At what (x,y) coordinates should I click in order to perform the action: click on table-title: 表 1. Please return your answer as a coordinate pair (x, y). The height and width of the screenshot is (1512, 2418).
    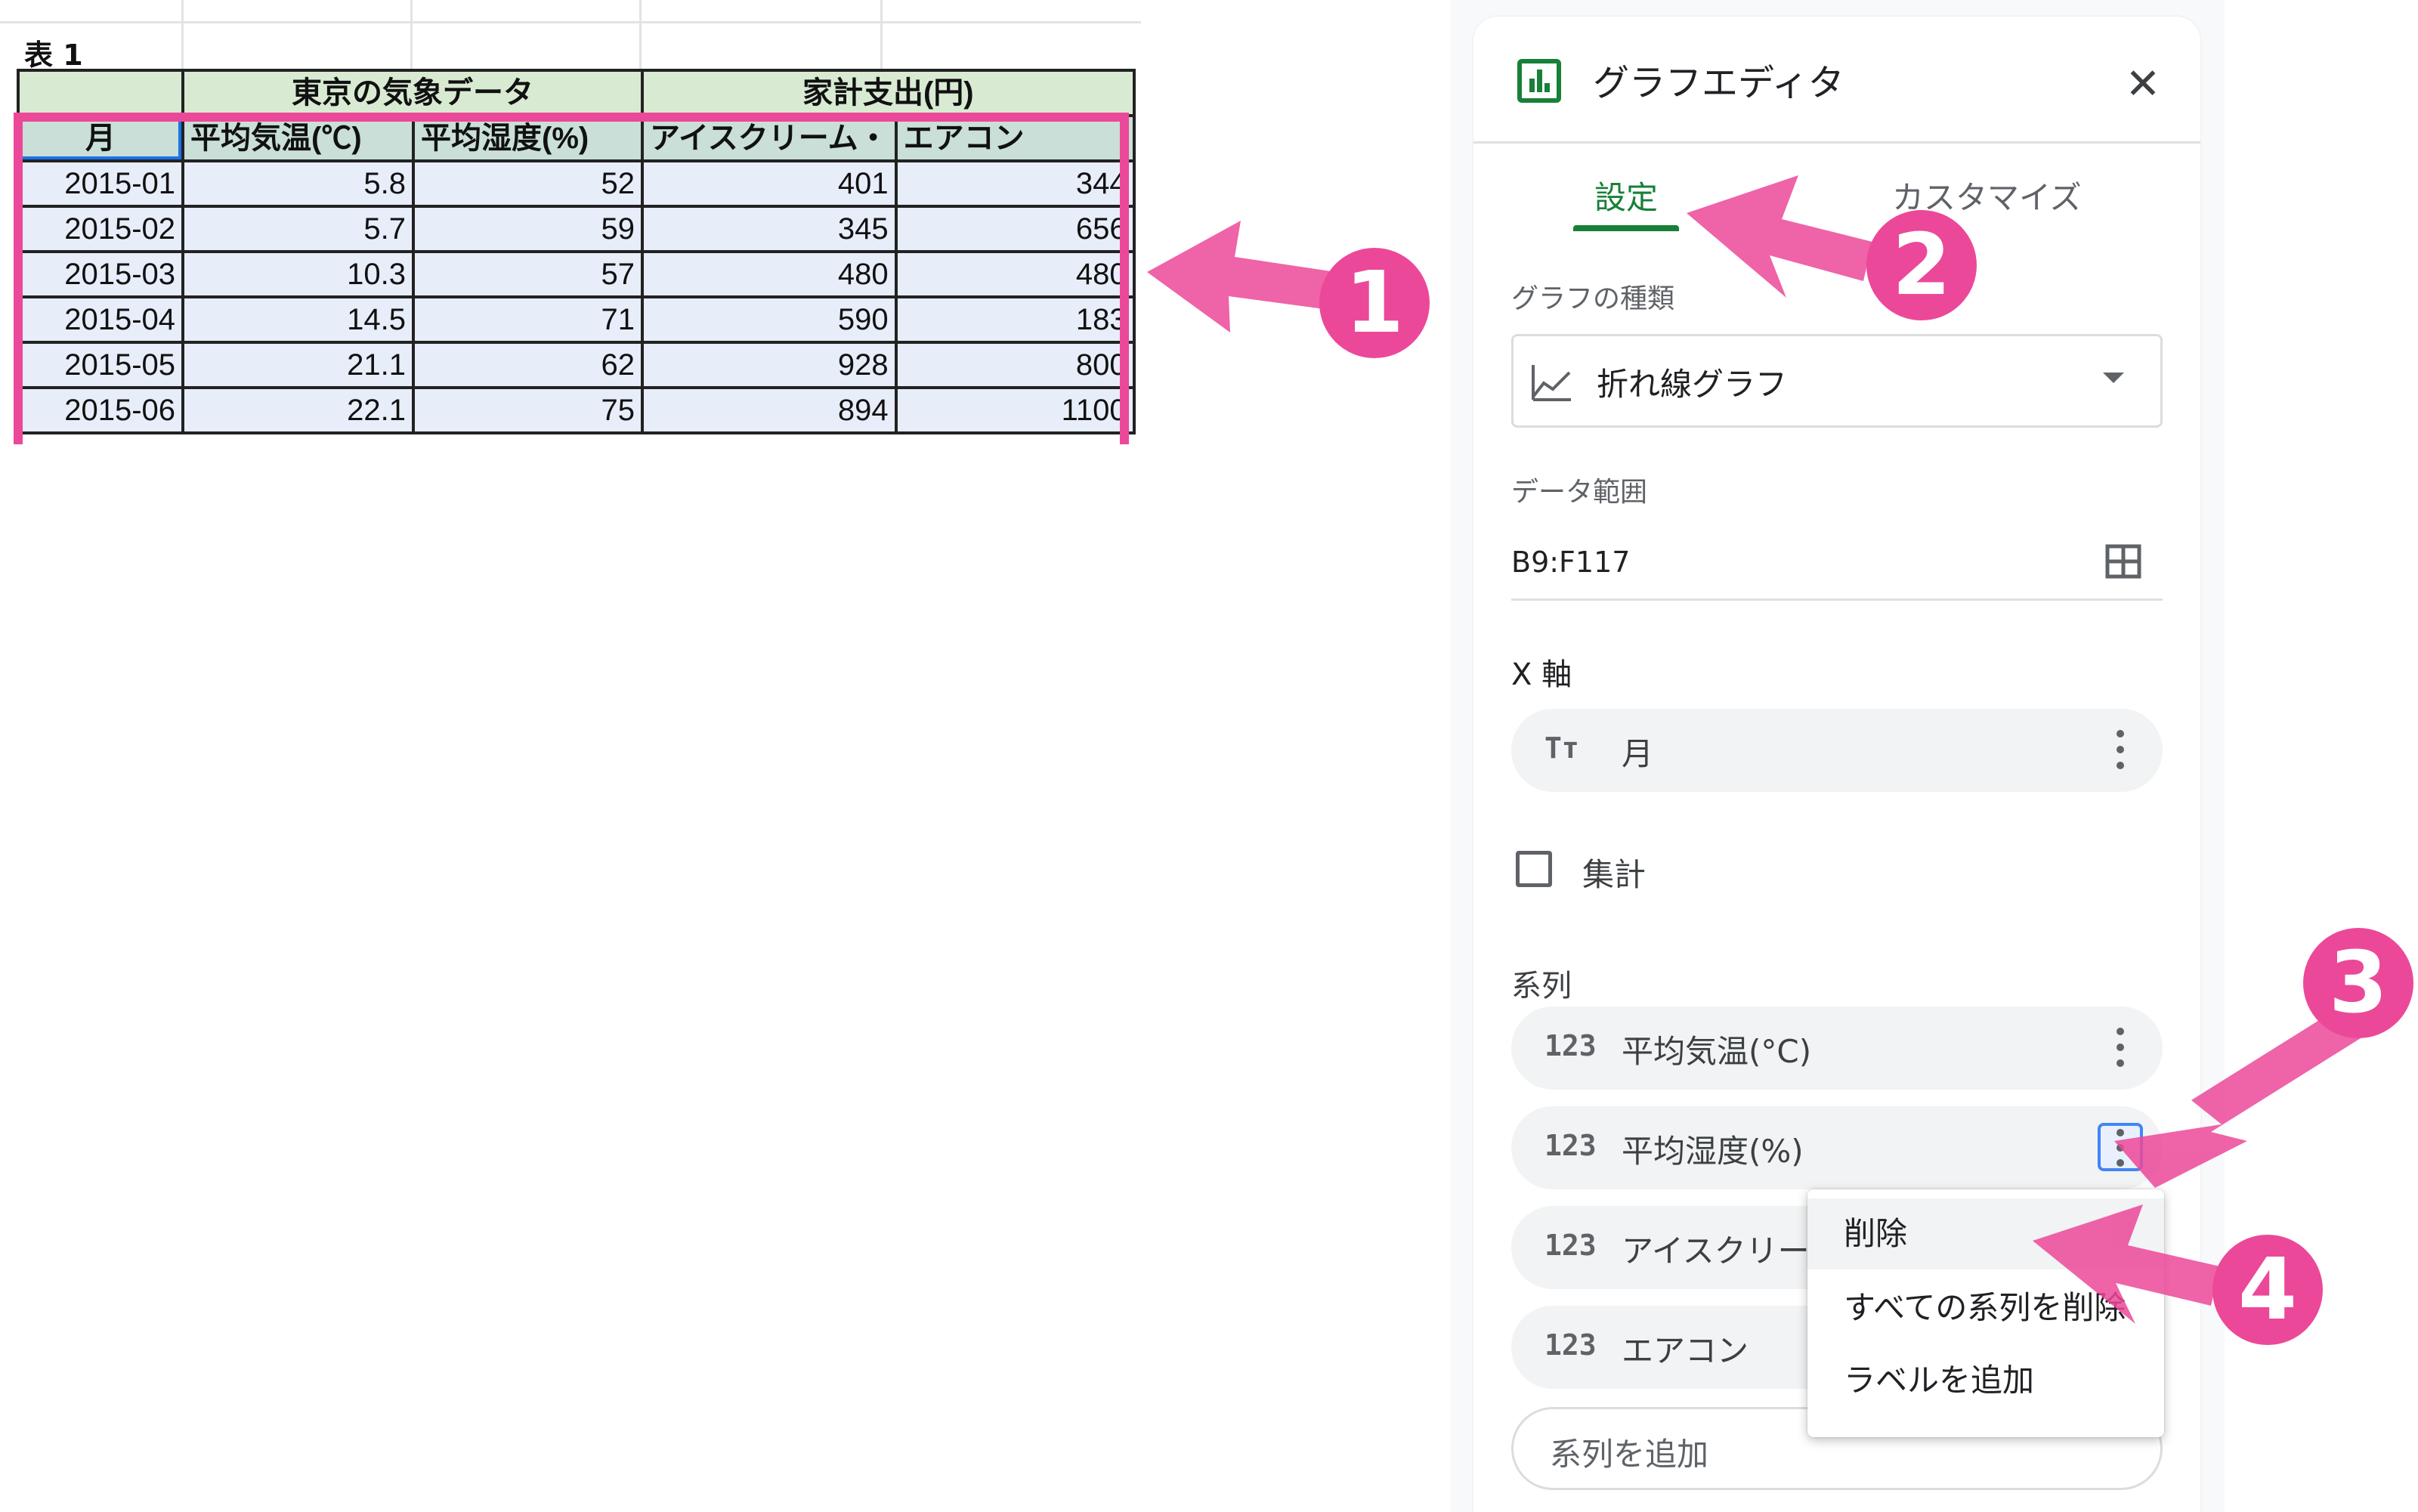
    Looking at the image, I should click on (53, 55).